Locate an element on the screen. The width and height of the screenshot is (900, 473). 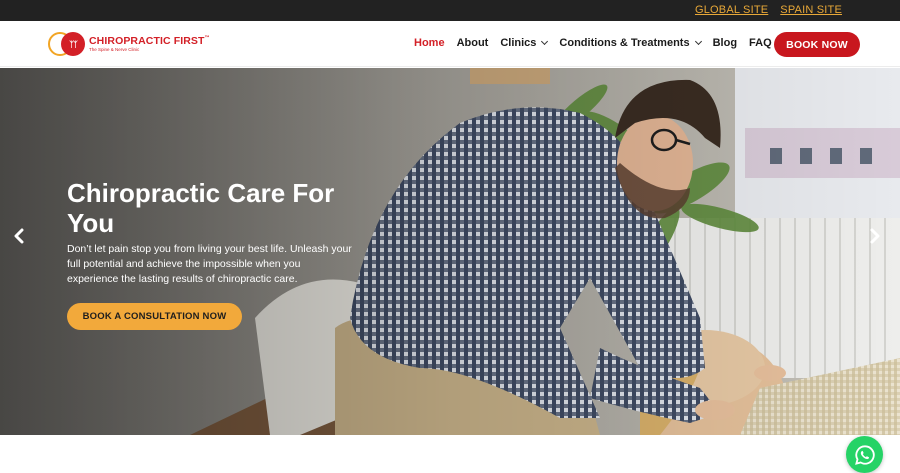
hero-title: Chiropractic Care For You is located at coordinates (201, 208).